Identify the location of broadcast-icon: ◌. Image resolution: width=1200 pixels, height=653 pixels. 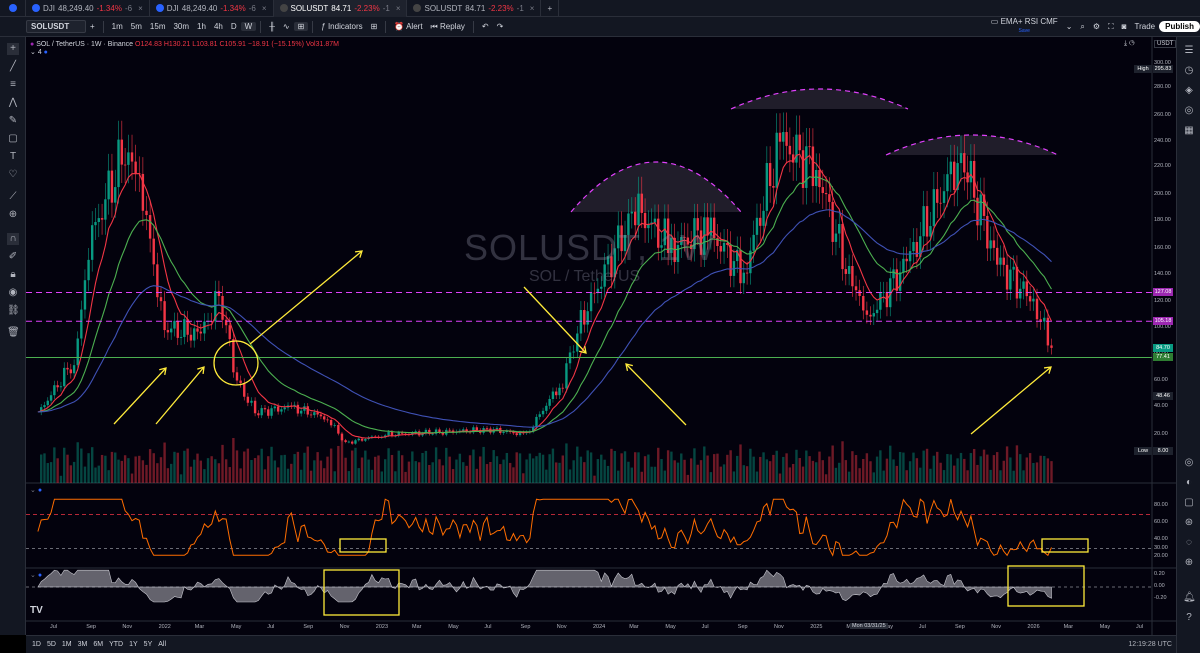
(1189, 543).